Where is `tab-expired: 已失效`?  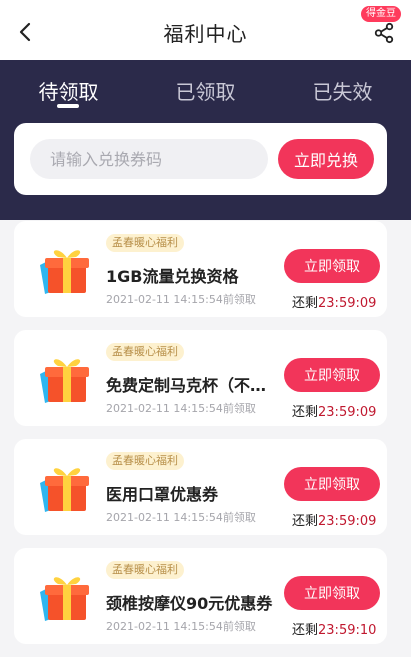
tab-expired: 已失效 is located at coordinates (342, 90).